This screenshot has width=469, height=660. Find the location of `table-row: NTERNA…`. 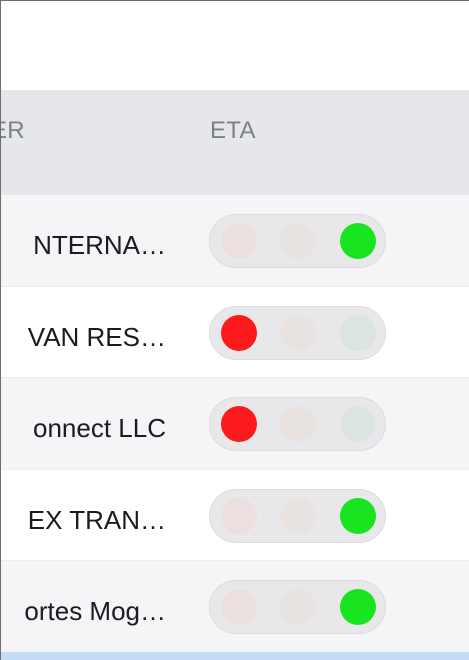

table-row: NTERNA… is located at coordinates (235, 241).